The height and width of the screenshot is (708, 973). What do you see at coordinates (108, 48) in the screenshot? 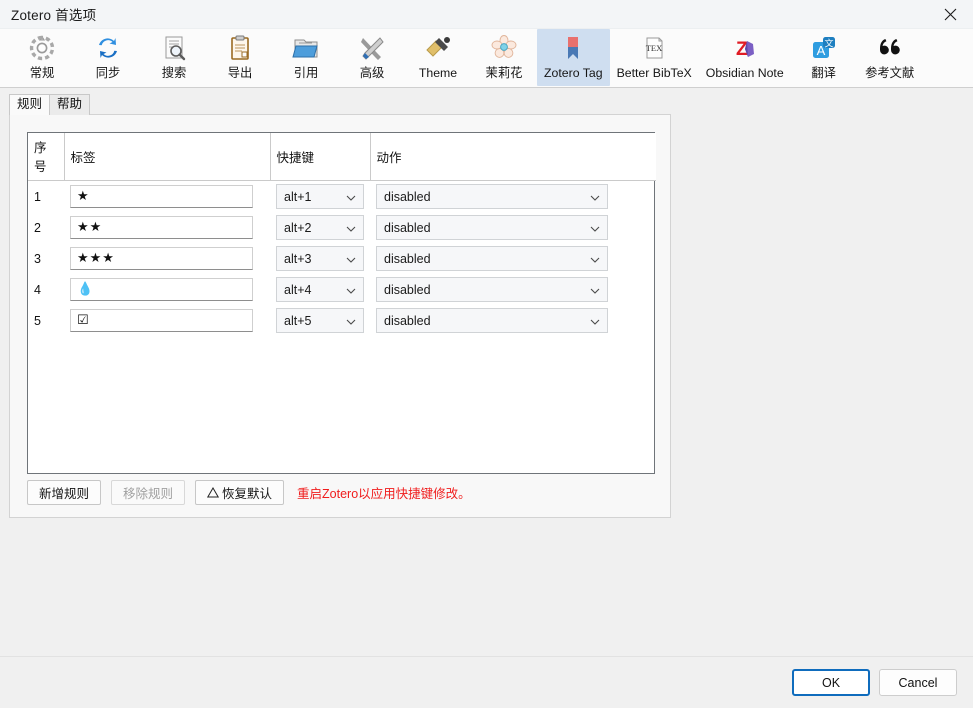
I see `sync-arrows-icon` at bounding box center [108, 48].